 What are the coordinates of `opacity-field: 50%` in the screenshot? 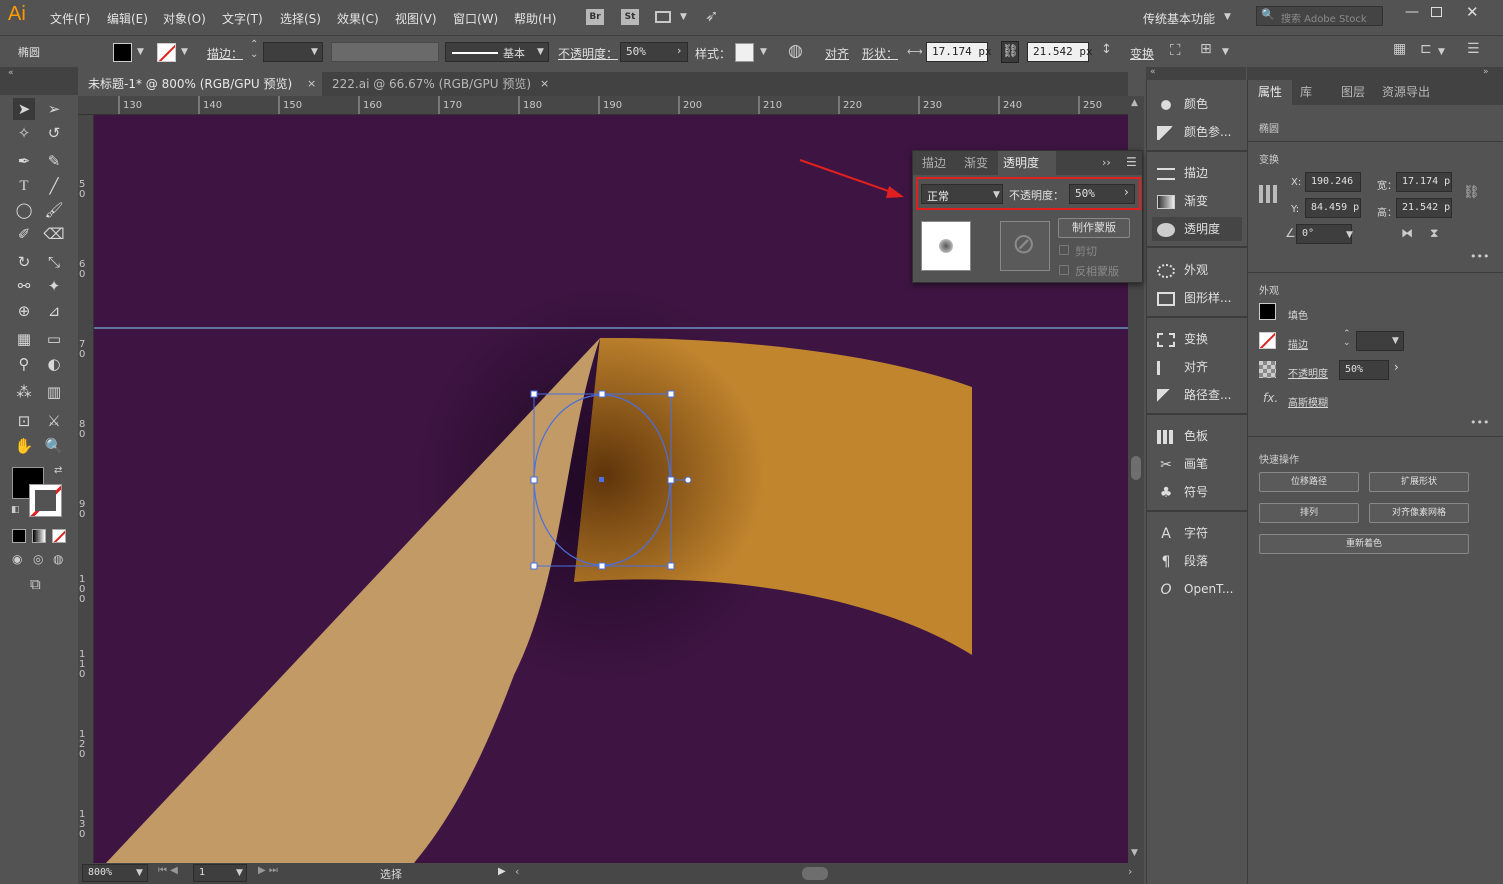 It's located at (1364, 370).